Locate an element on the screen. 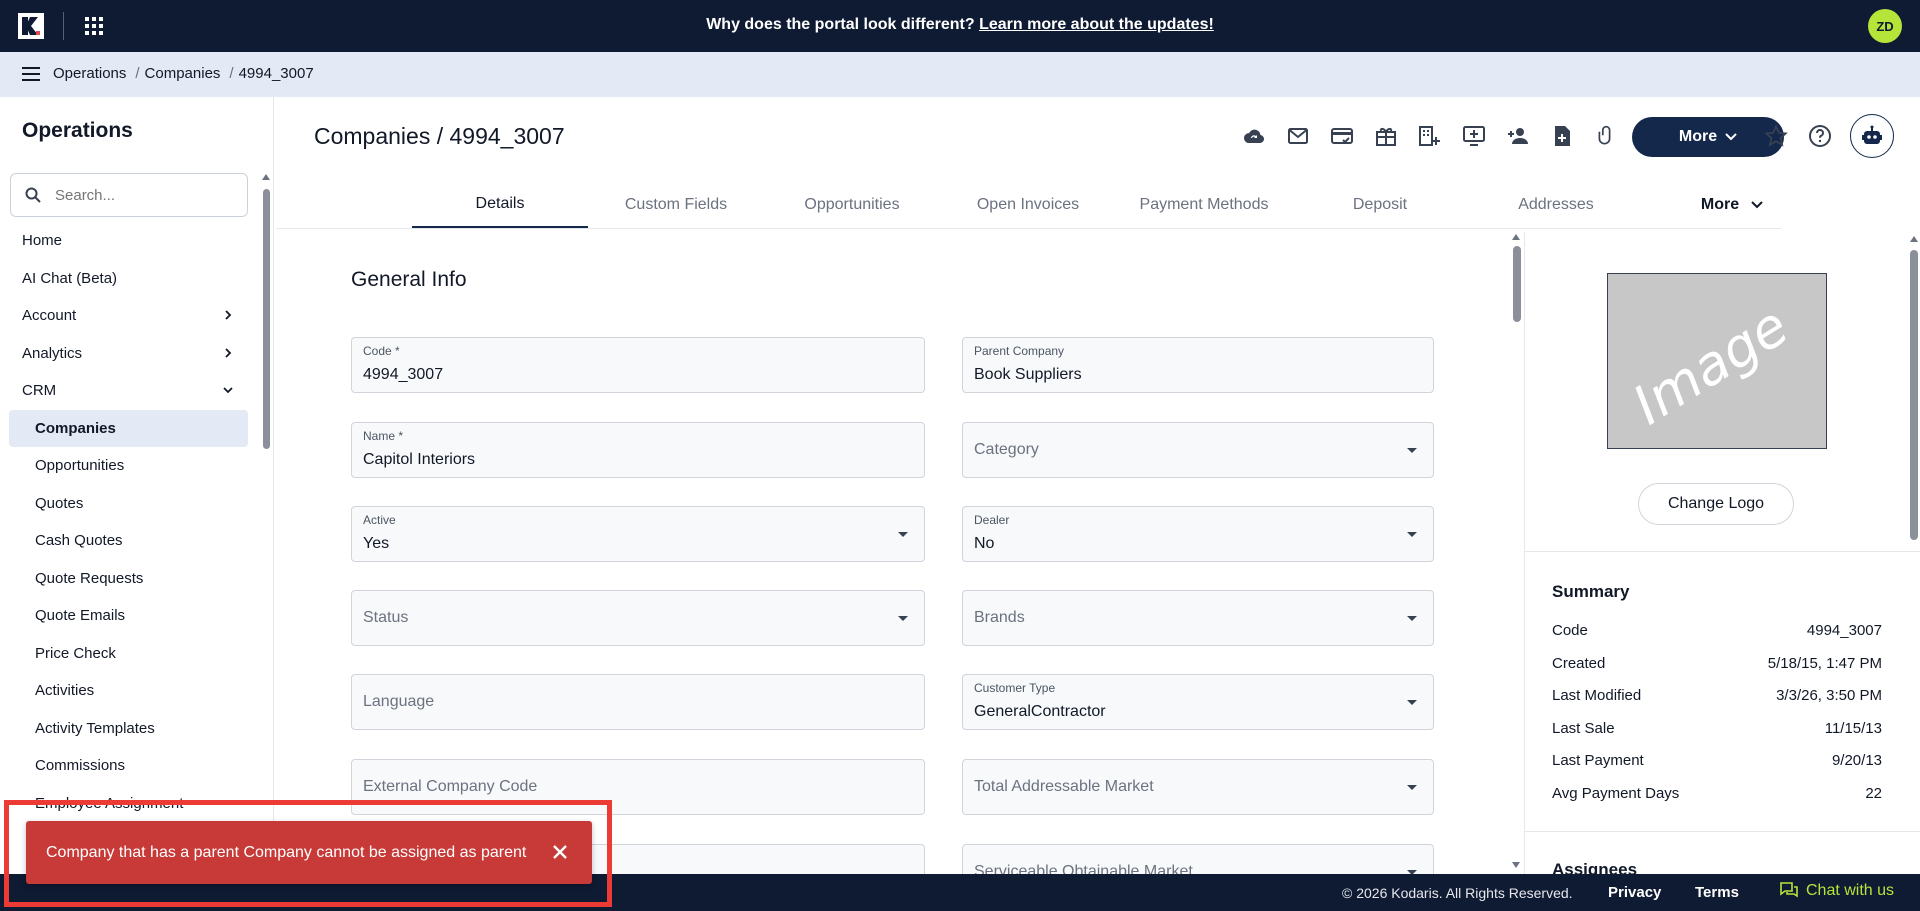  sidebar-scroll-up is located at coordinates (266, 177).